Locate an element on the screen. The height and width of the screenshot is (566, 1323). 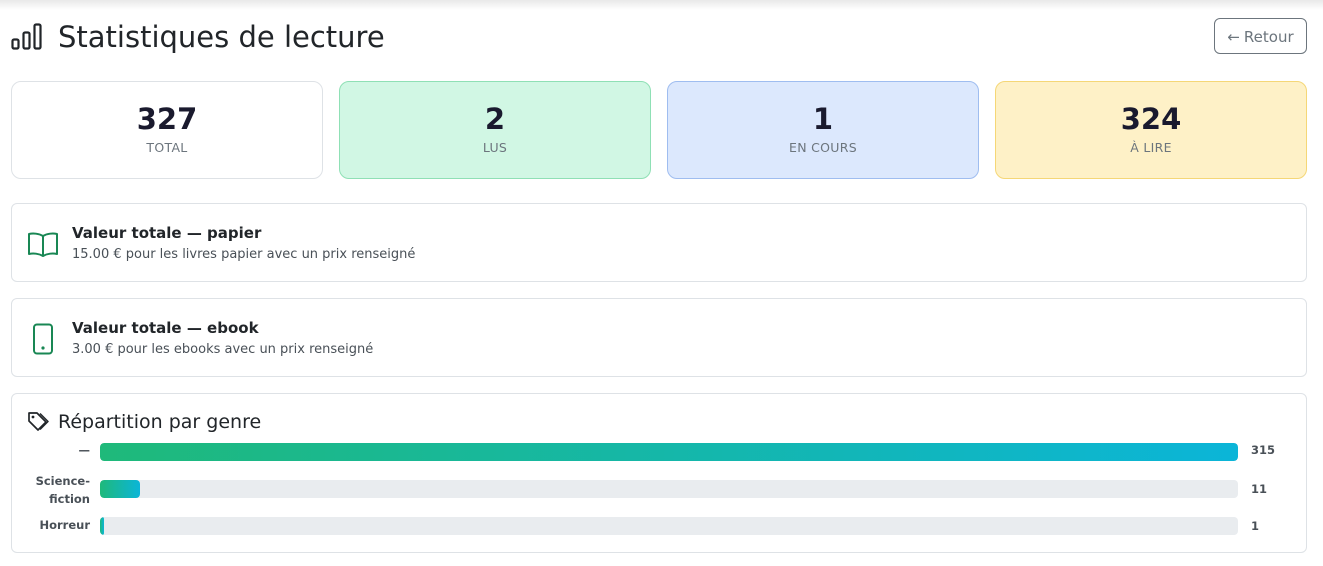
stat-card-to-read: 324 À LIRE is located at coordinates (1151, 130).